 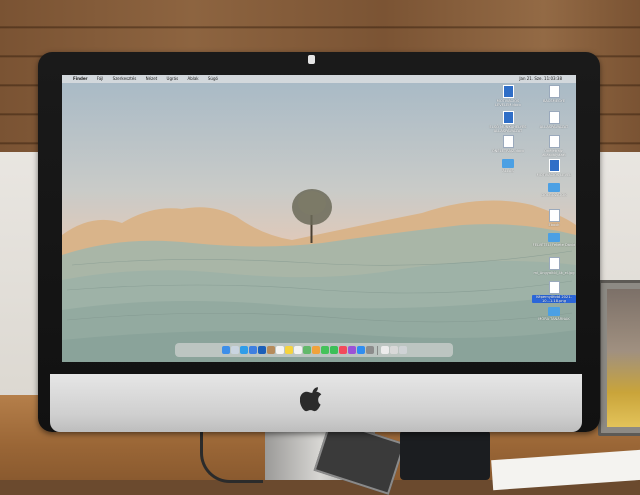 I want to click on dock-calendar-icon, so click(x=279, y=350).